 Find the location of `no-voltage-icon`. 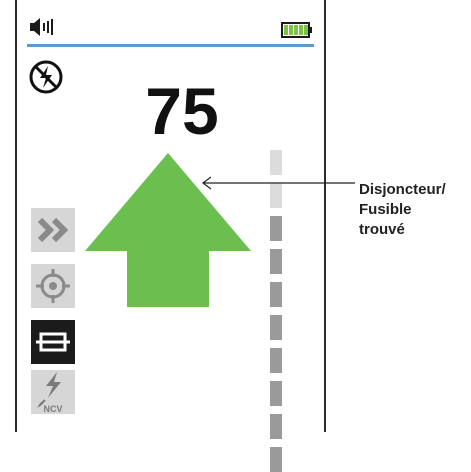

no-voltage-icon is located at coordinates (46, 77).